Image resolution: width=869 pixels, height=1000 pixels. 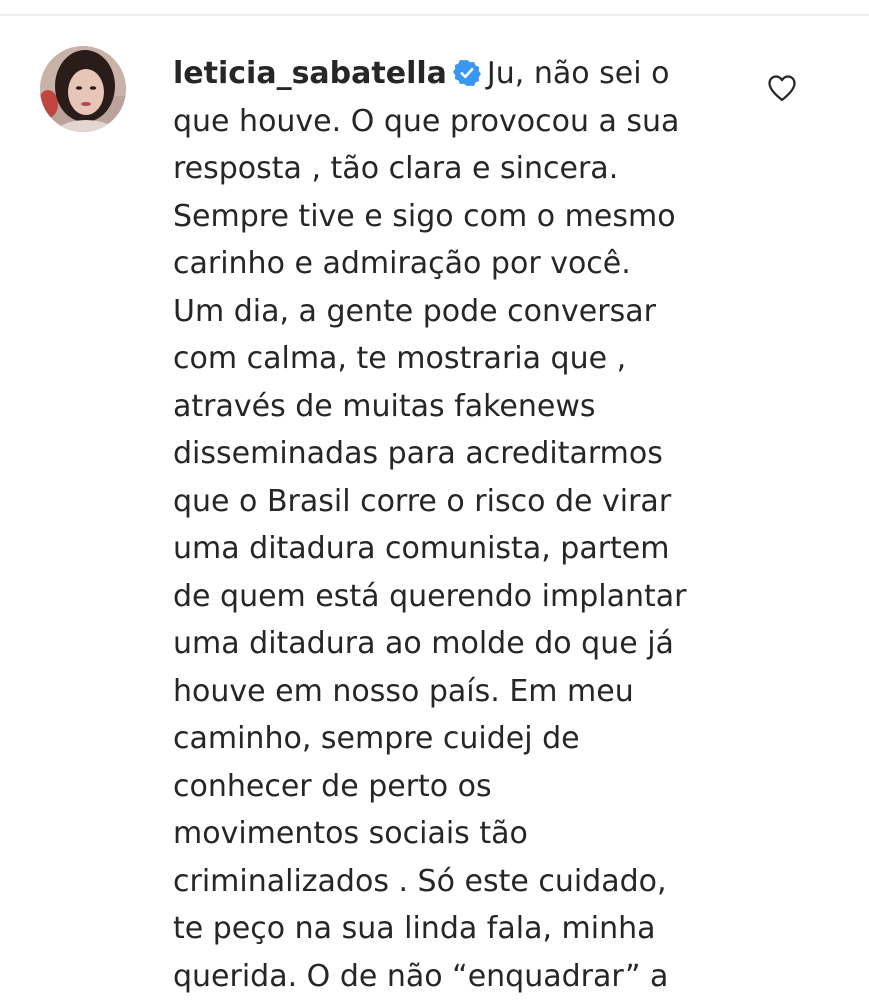 I want to click on avatar, so click(x=83, y=89).